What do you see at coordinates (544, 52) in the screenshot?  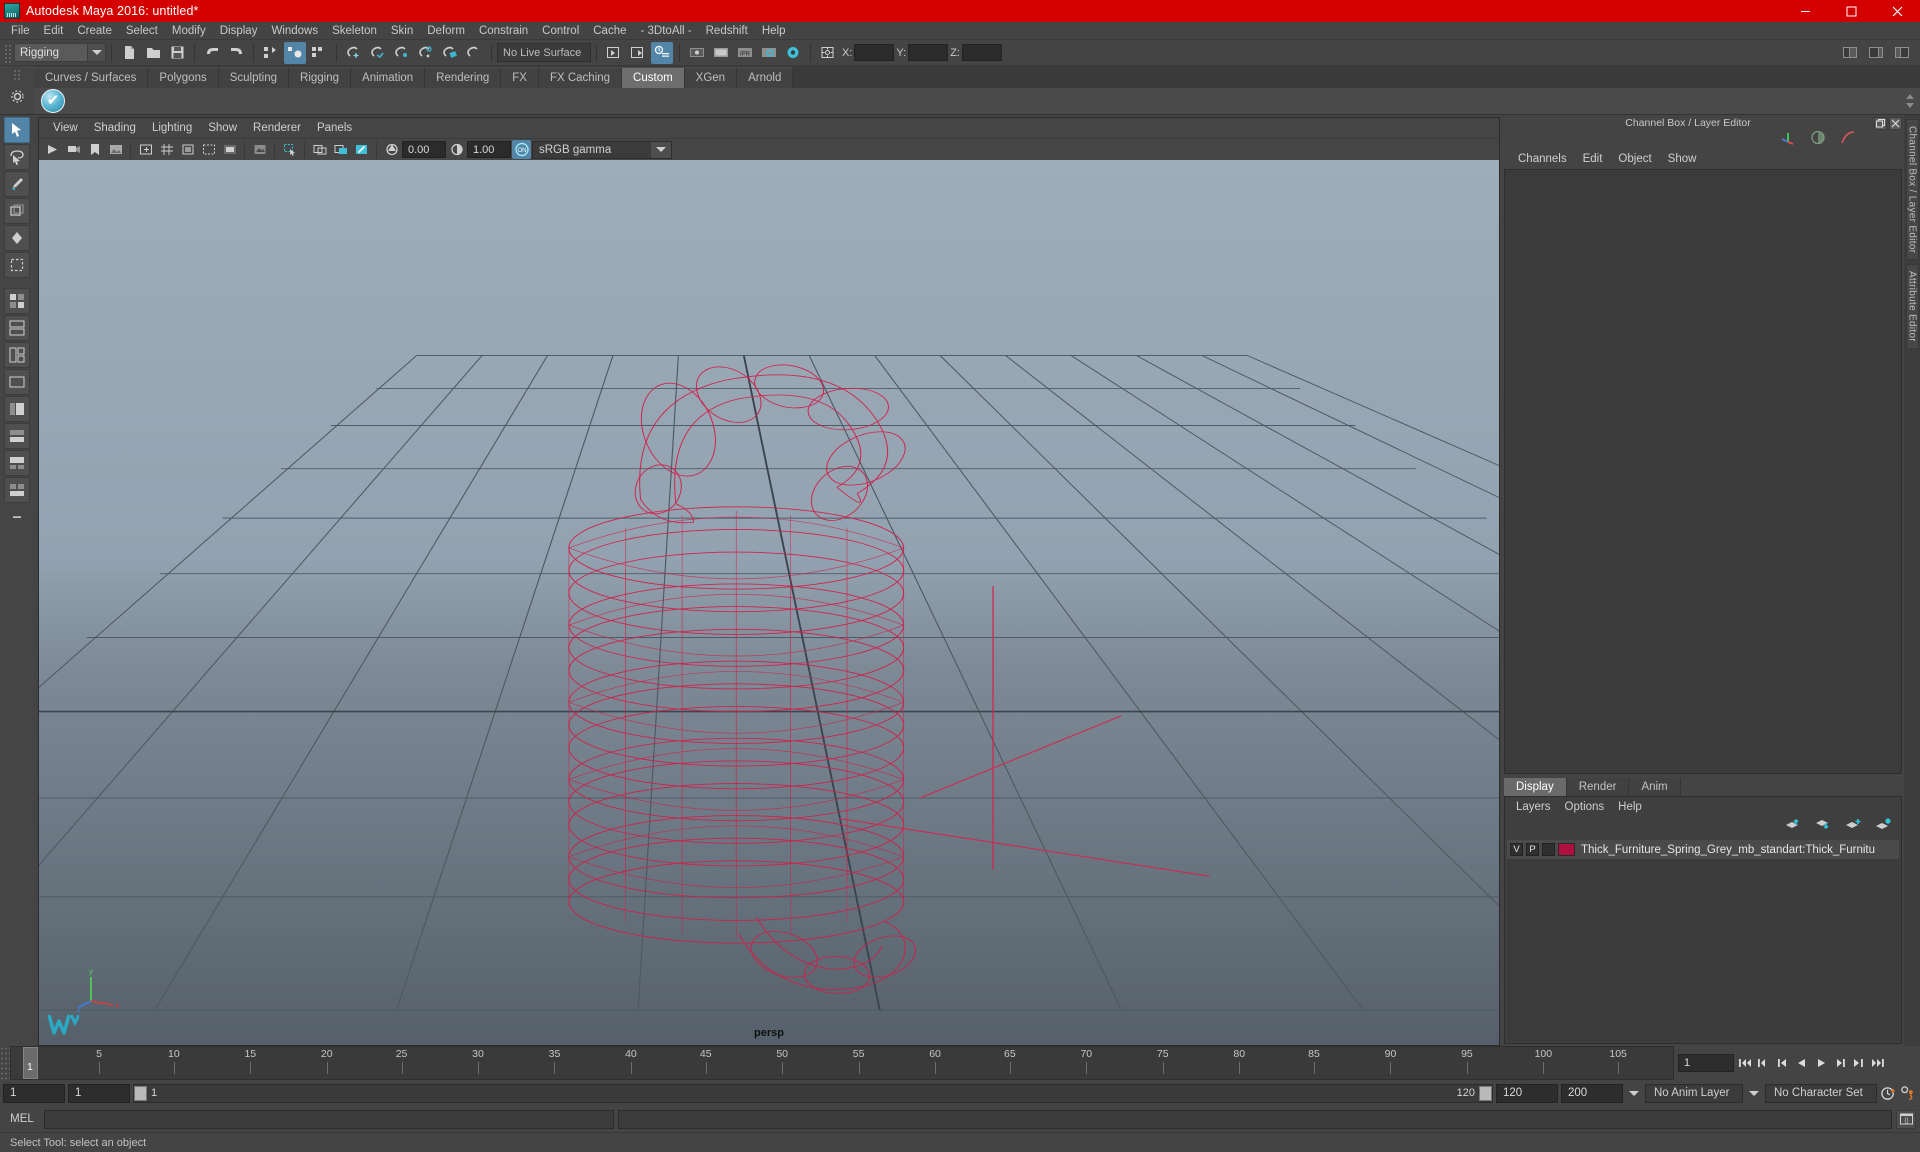 I see `live-surface-field: No Live Surface` at bounding box center [544, 52].